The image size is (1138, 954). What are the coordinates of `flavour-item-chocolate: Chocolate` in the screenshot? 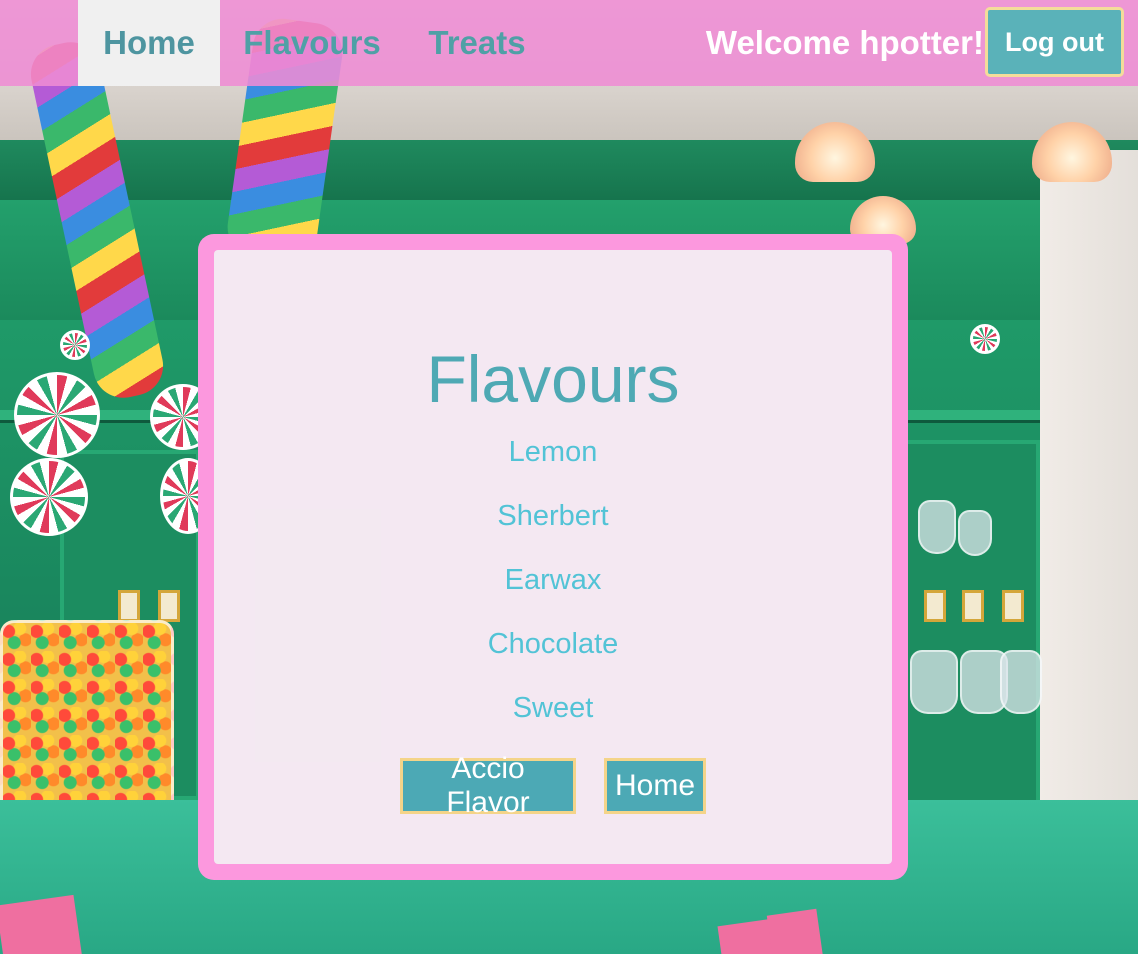 It's located at (553, 658).